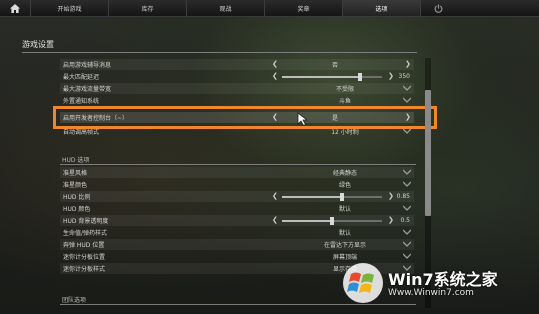 The width and height of the screenshot is (539, 314). I want to click on home-icon, so click(15, 8).